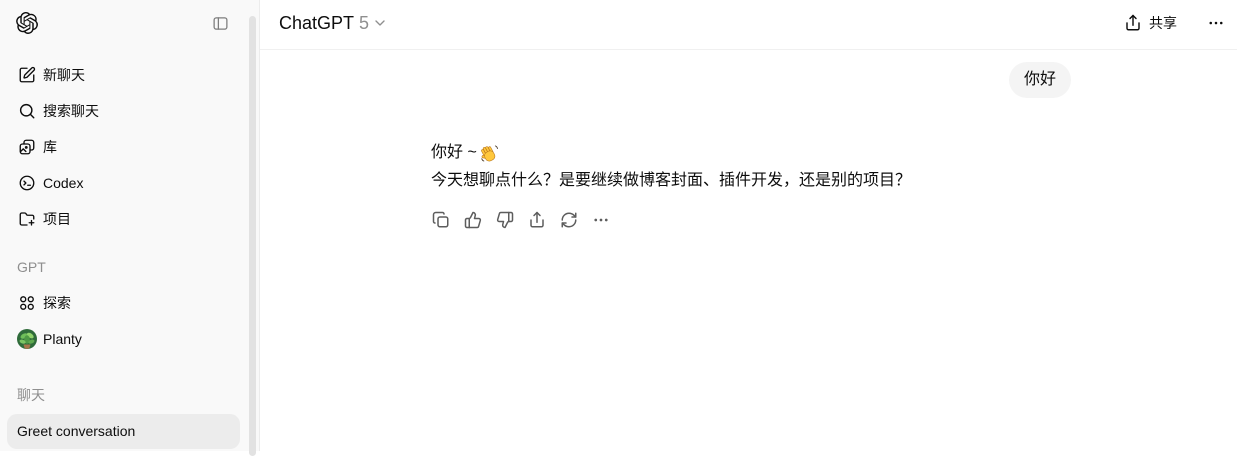  I want to click on panel-left-icon, so click(220, 23).